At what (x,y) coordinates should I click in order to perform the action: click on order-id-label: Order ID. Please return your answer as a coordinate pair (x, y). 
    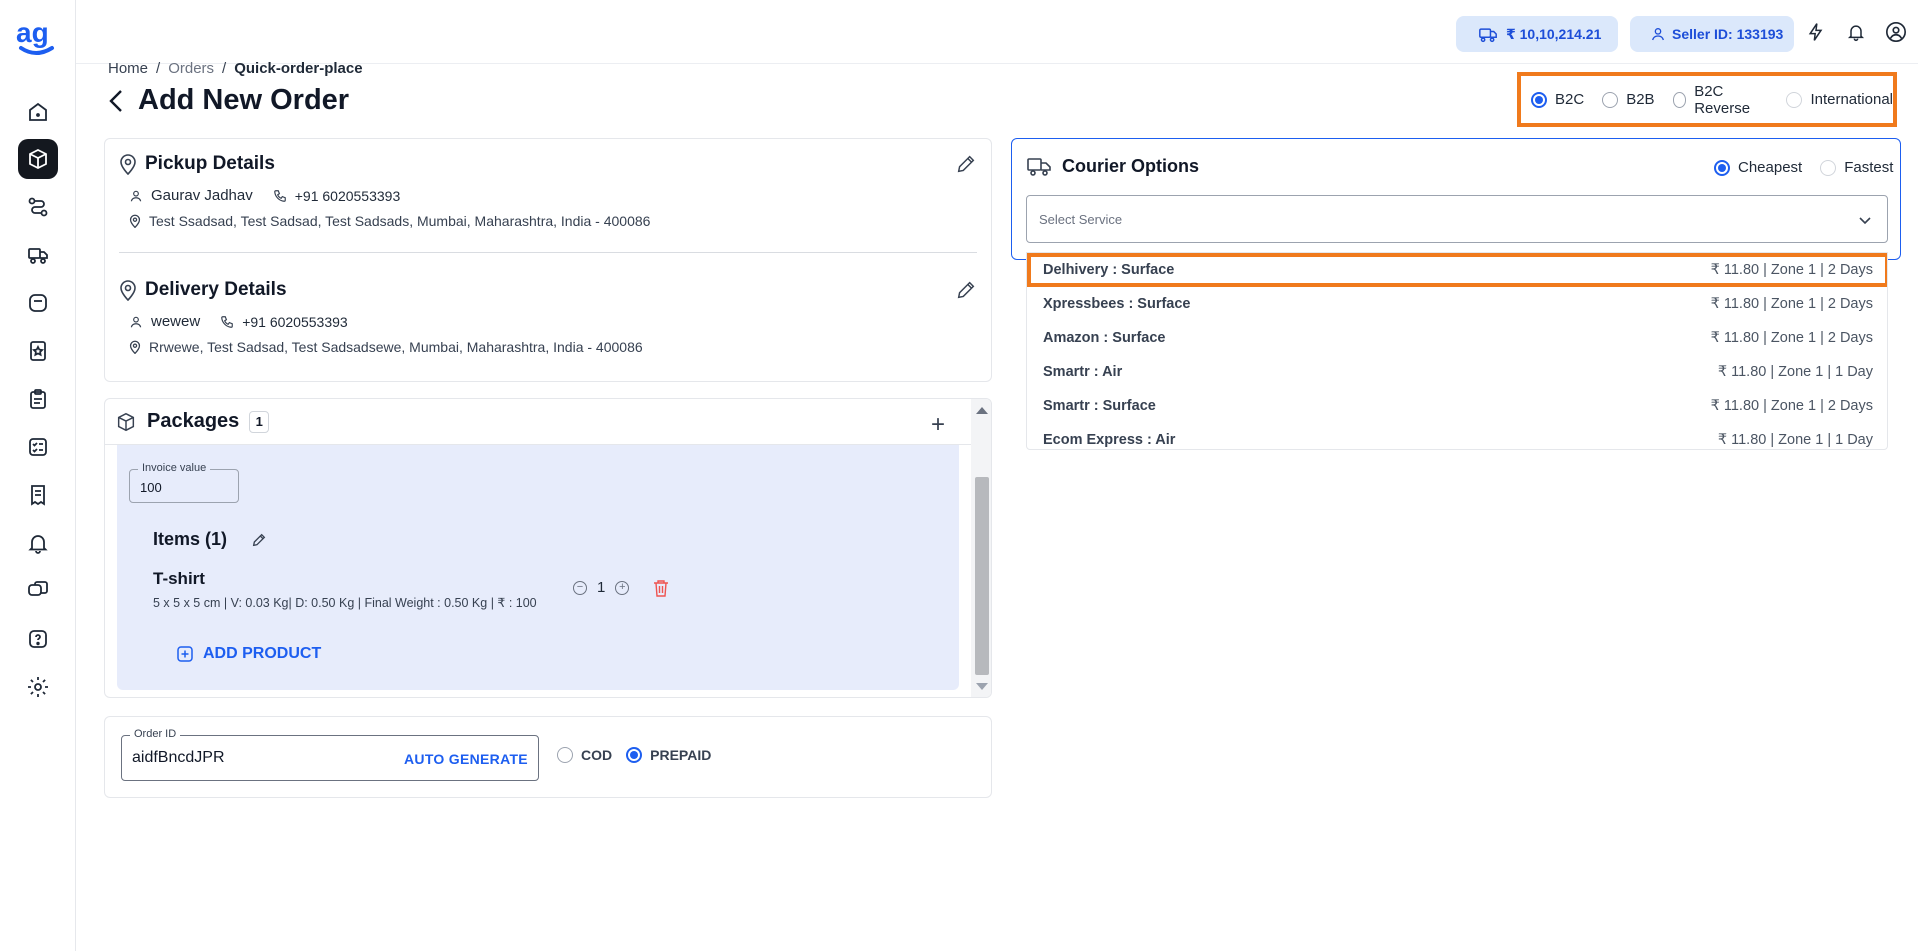
    Looking at the image, I should click on (155, 734).